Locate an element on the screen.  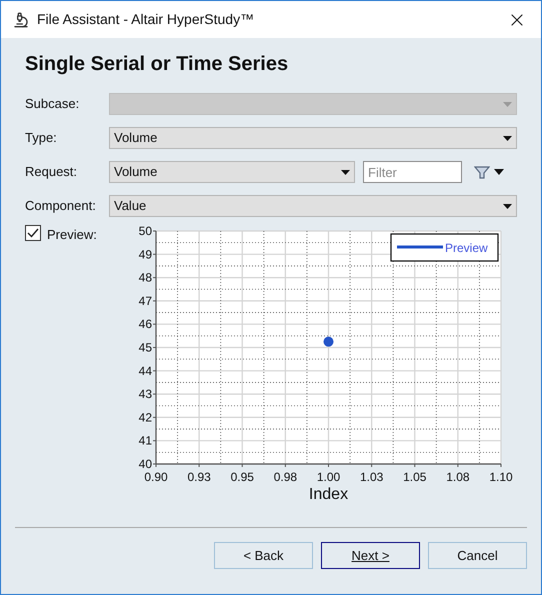
page-heading: Single Serial or Time Series is located at coordinates (157, 64).